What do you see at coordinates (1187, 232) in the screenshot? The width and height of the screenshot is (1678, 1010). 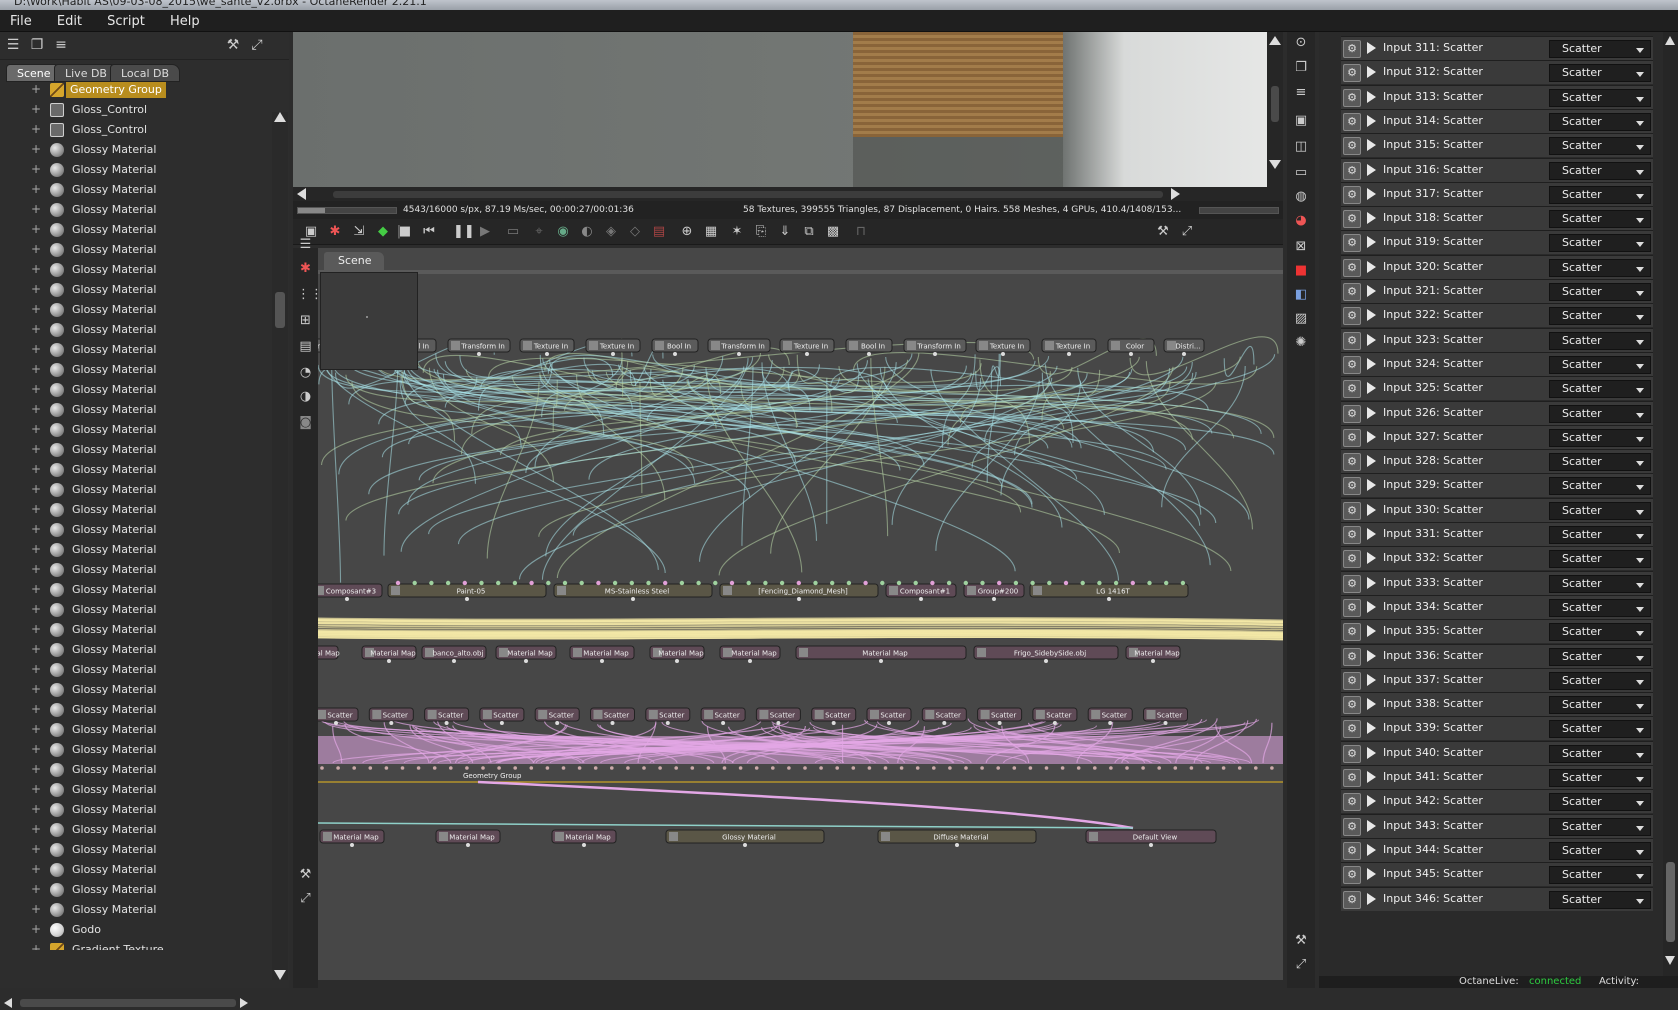 I see `maximize-icon: ⤢` at bounding box center [1187, 232].